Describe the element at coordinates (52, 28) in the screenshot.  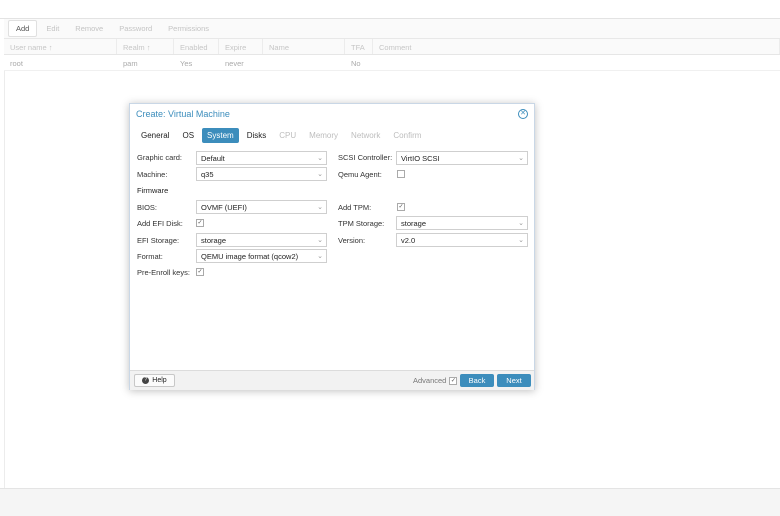
I see `edit-button: Edit` at that location.